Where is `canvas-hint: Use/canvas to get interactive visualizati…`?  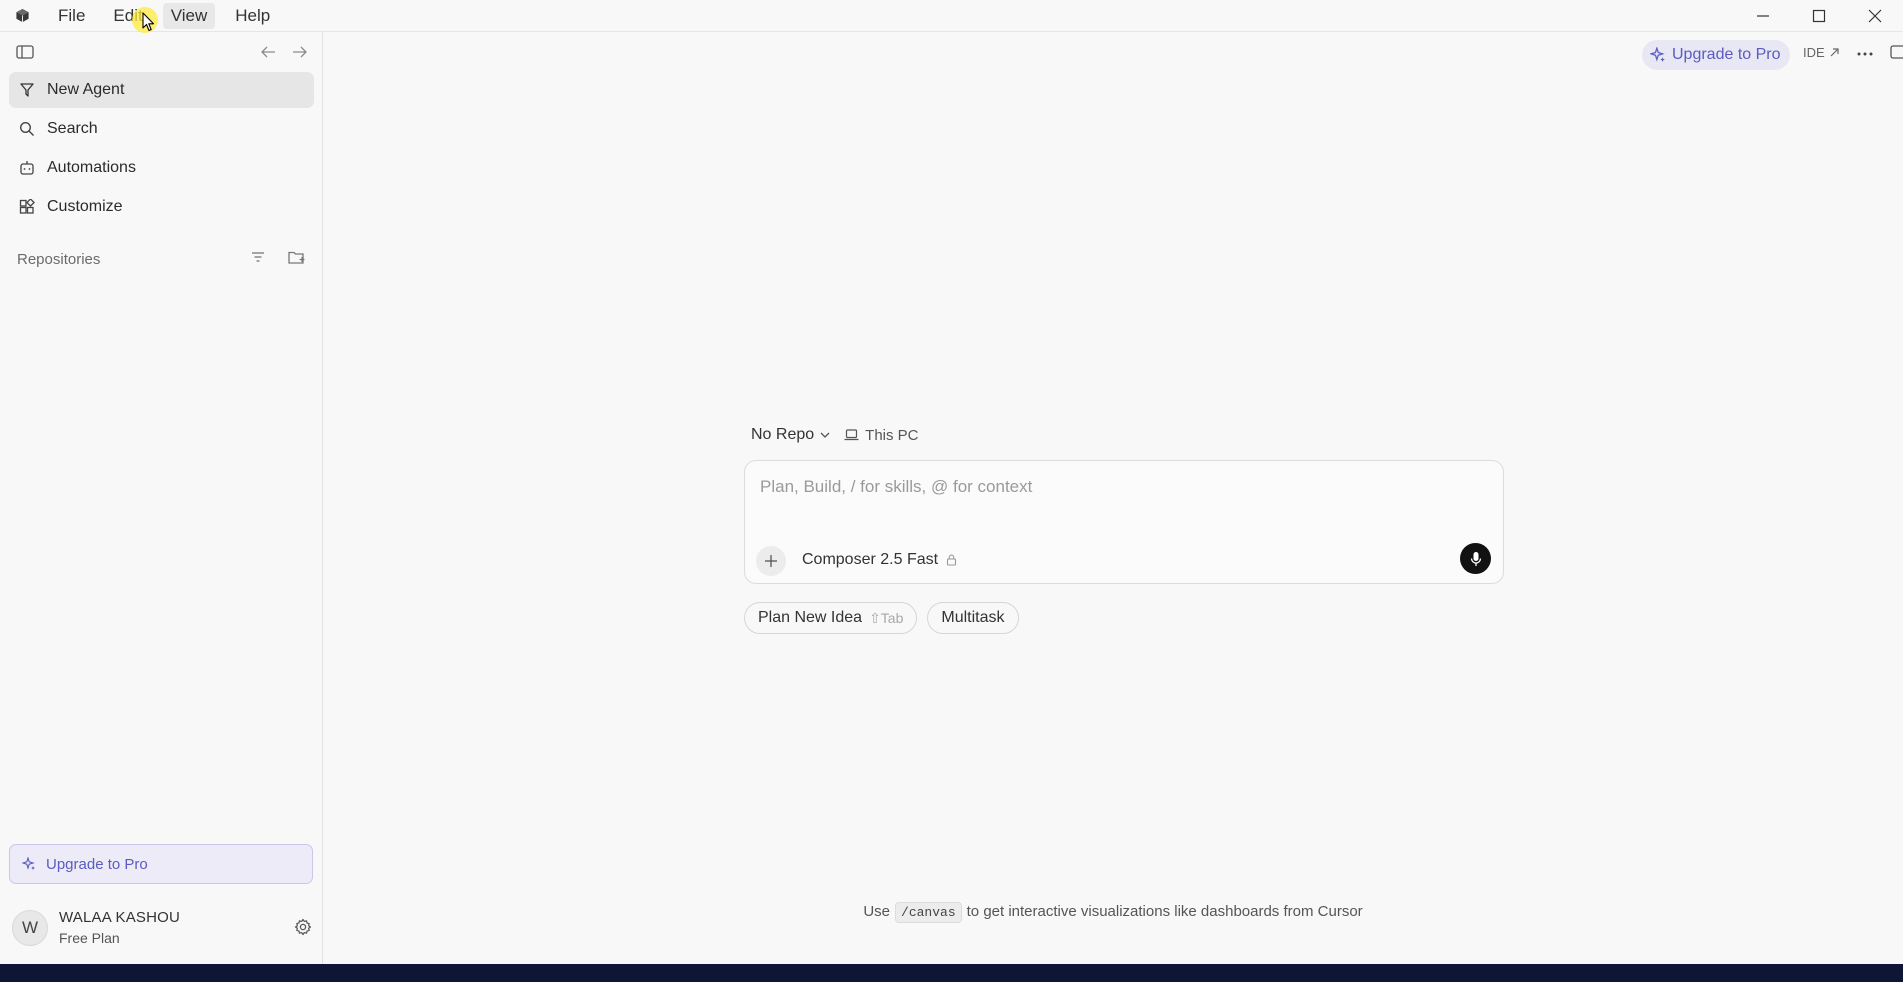 canvas-hint: Use/canvas to get interactive visualizati… is located at coordinates (951, 912).